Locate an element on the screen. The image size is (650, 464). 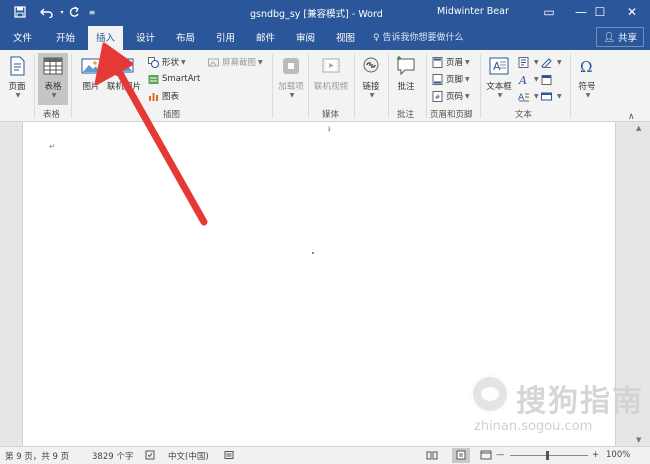
word-count: 3829 个字 is located at coordinates (112, 456).